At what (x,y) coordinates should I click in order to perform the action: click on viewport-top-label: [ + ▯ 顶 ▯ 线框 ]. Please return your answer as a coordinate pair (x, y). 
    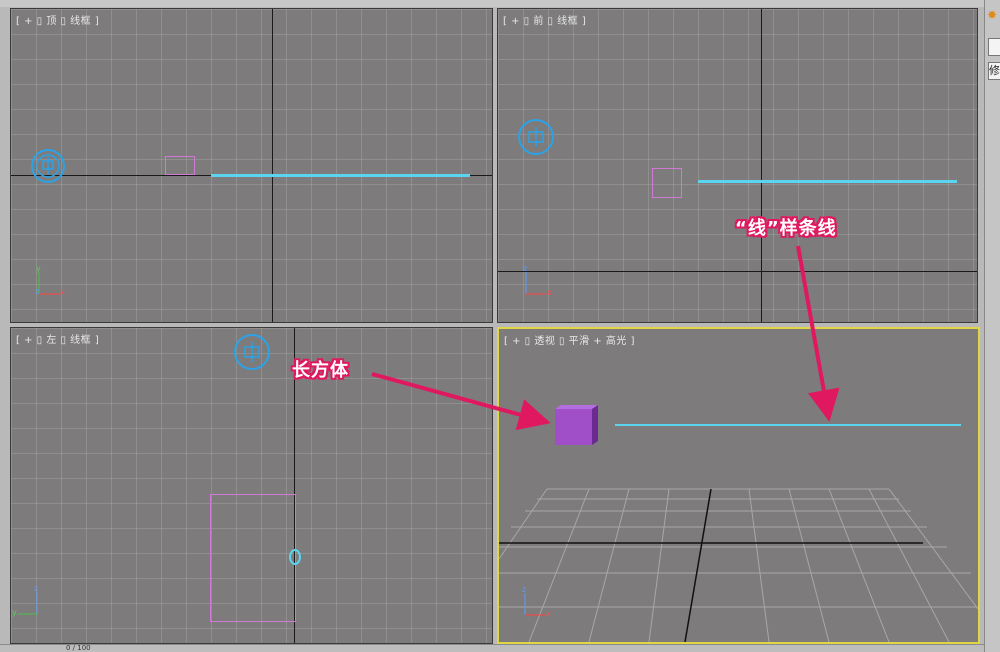
    Looking at the image, I should click on (57, 19).